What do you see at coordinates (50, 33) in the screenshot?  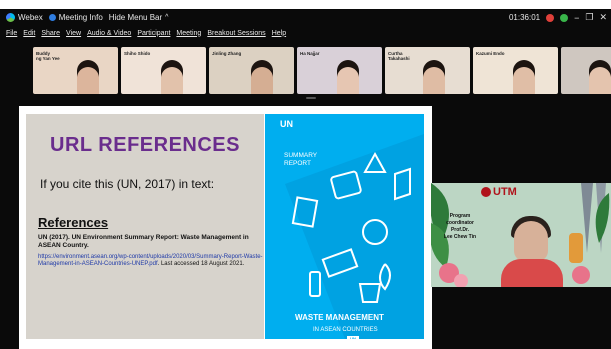 I see `menu-share: Share` at bounding box center [50, 33].